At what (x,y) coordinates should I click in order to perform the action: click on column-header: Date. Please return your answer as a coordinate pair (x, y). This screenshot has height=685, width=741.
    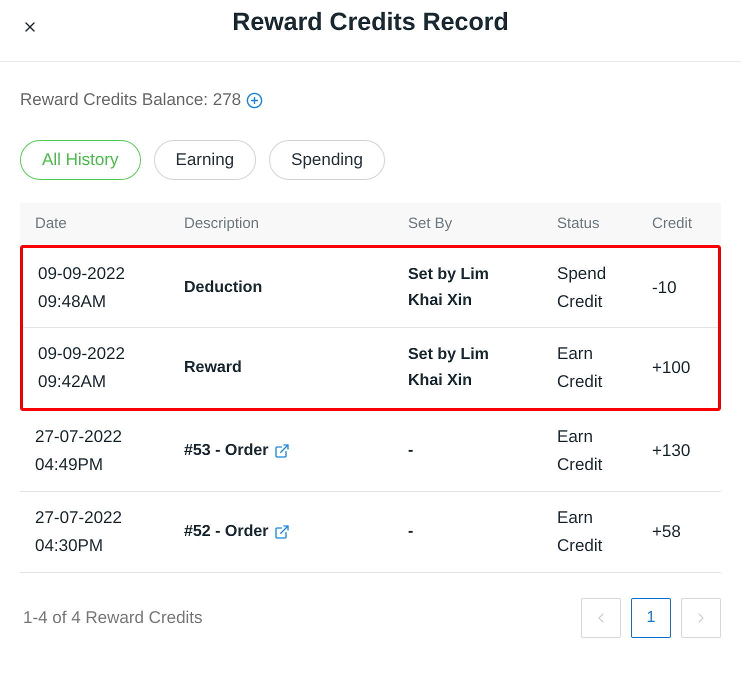
    Looking at the image, I should click on (51, 223).